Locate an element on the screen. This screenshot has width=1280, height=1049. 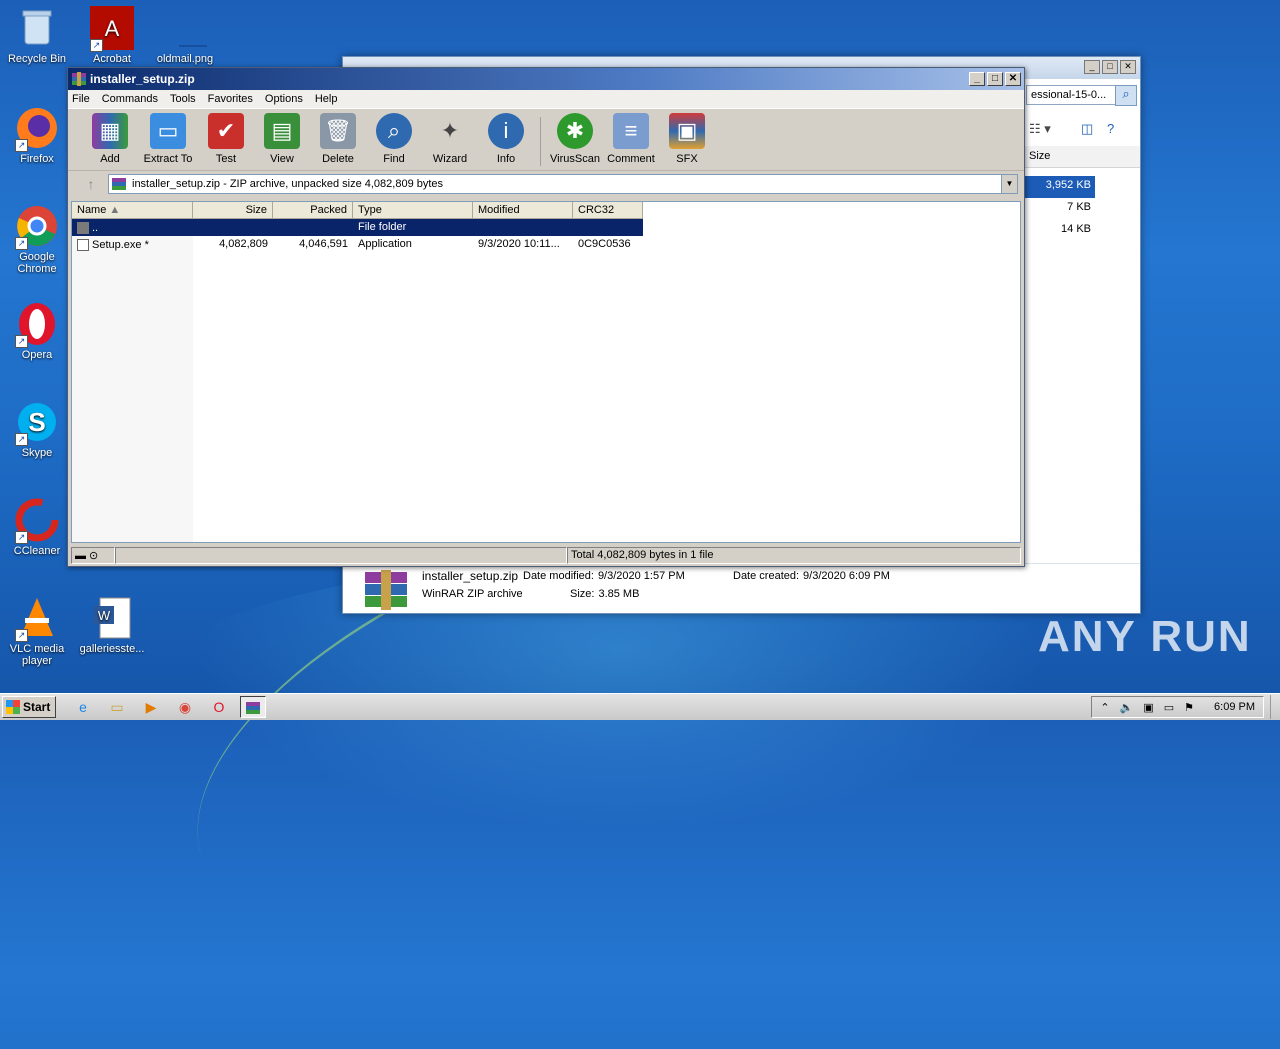
desktop-icon-ccleaner: ↗ CCleaner is located at coordinates (37, 527).